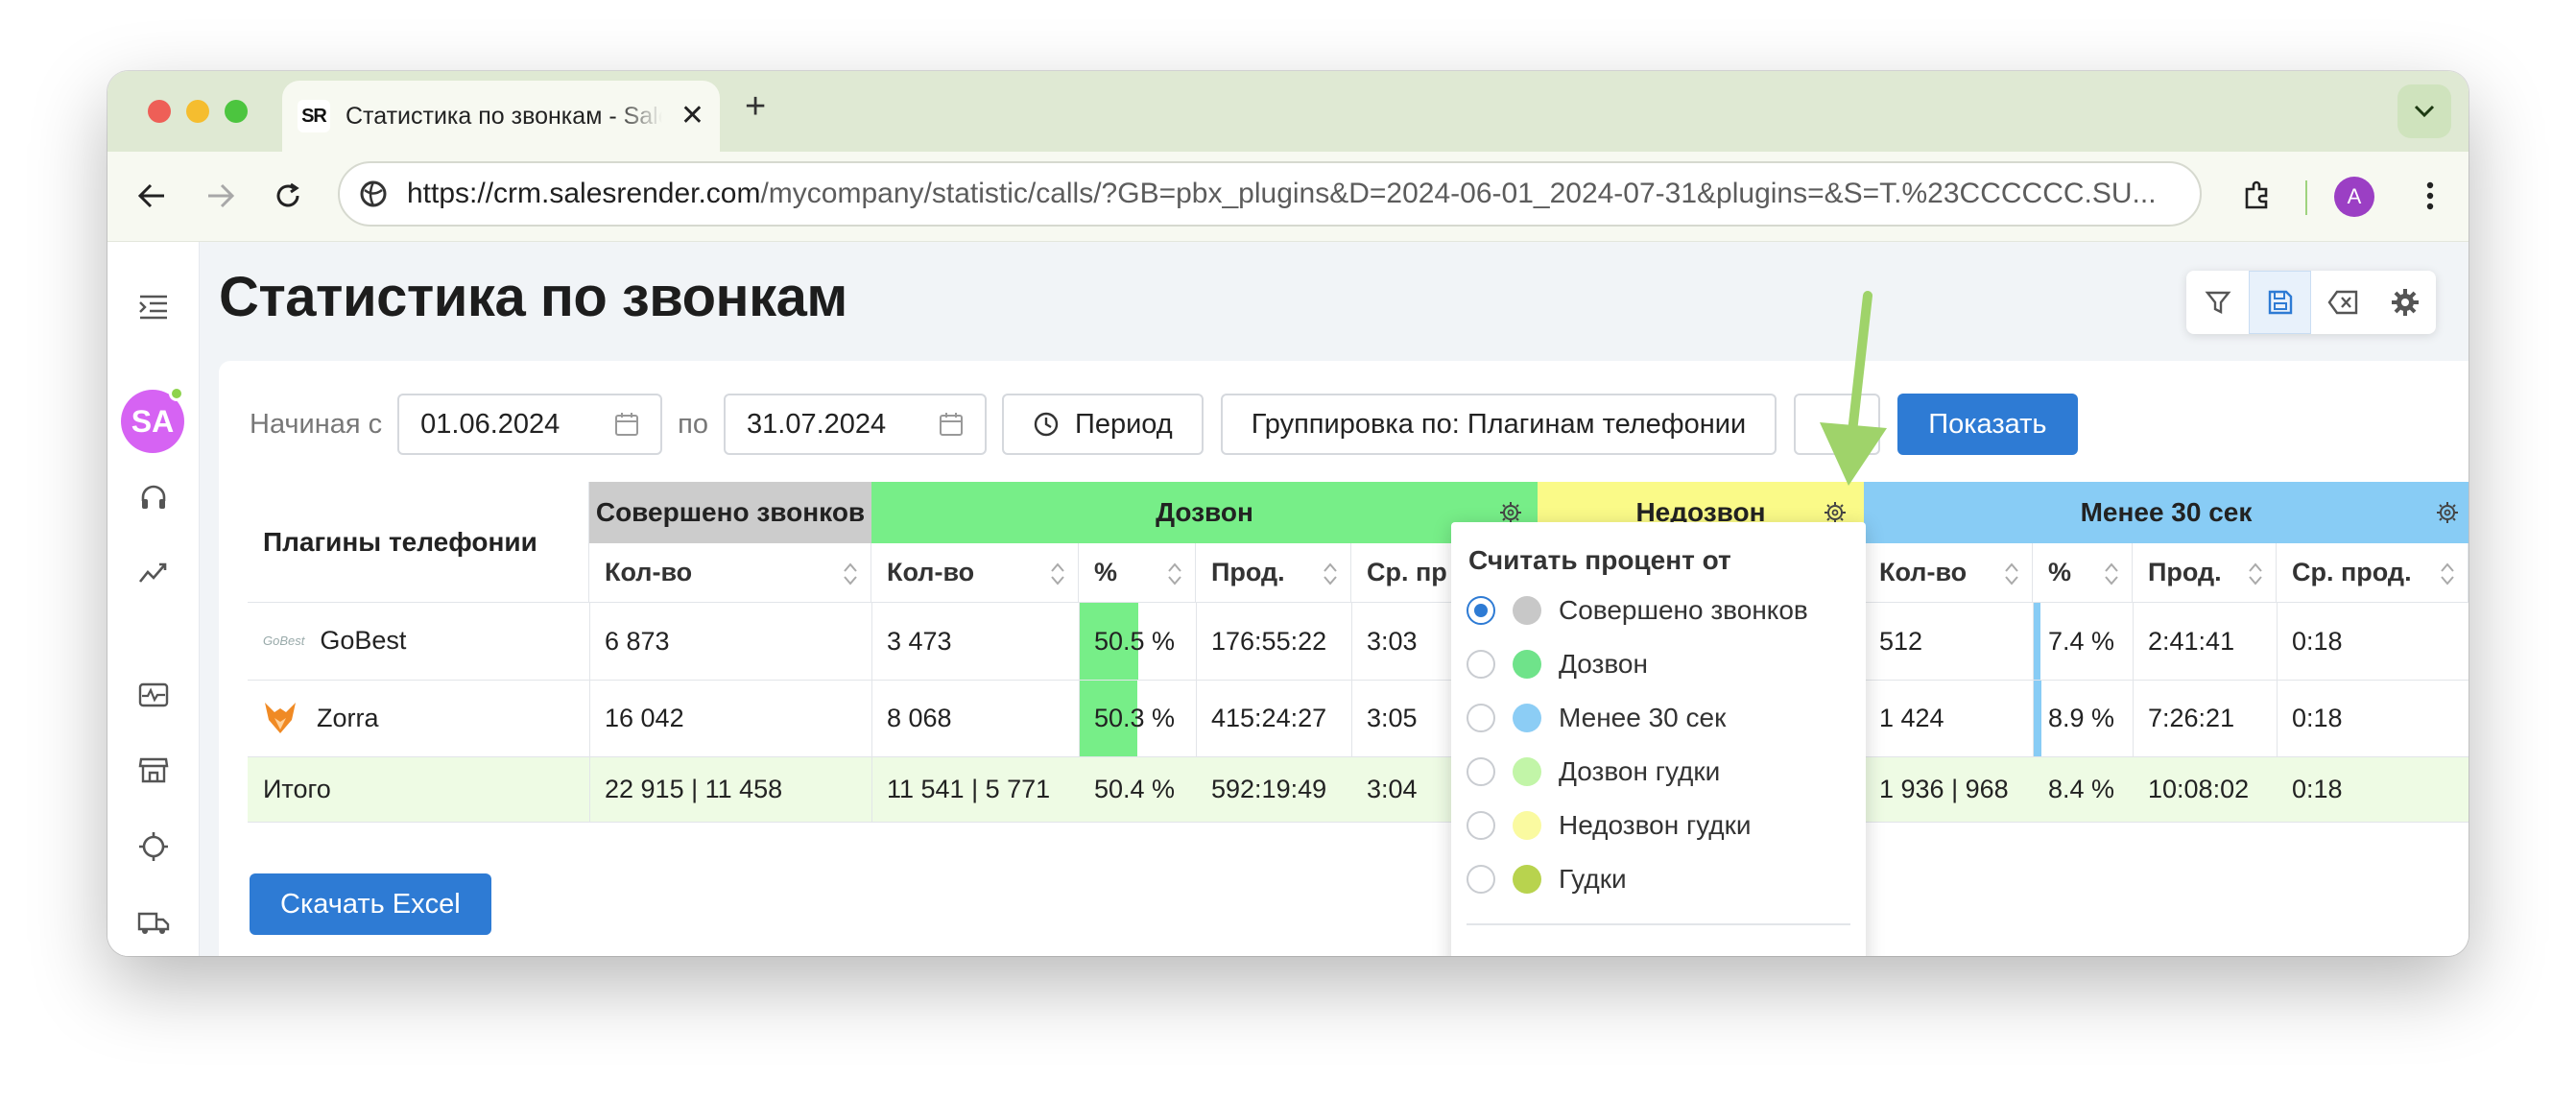 This screenshot has width=2576, height=1100. Describe the element at coordinates (153, 497) in the screenshot. I see `headset-icon` at that location.